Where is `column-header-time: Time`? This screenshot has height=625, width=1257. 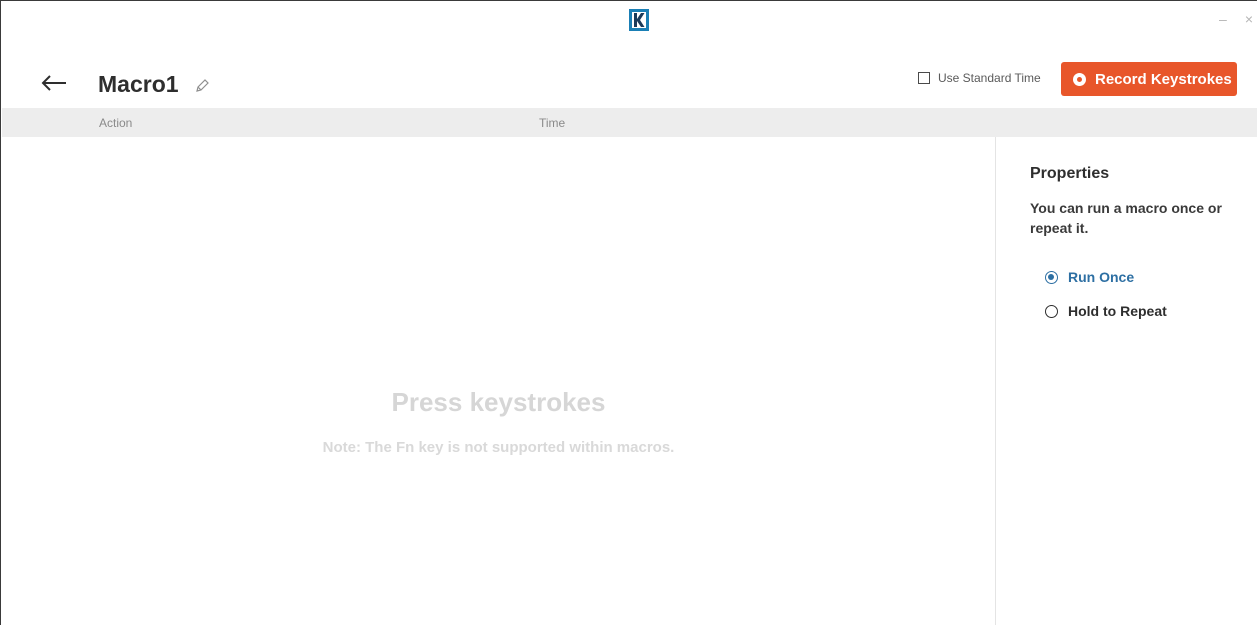 column-header-time: Time is located at coordinates (552, 123).